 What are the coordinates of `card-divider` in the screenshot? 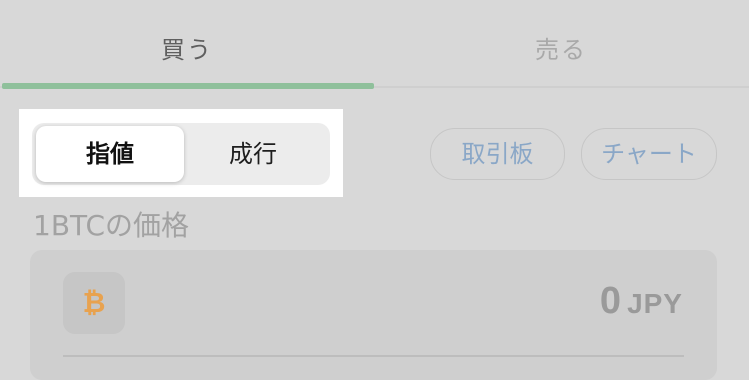 It's located at (373, 356).